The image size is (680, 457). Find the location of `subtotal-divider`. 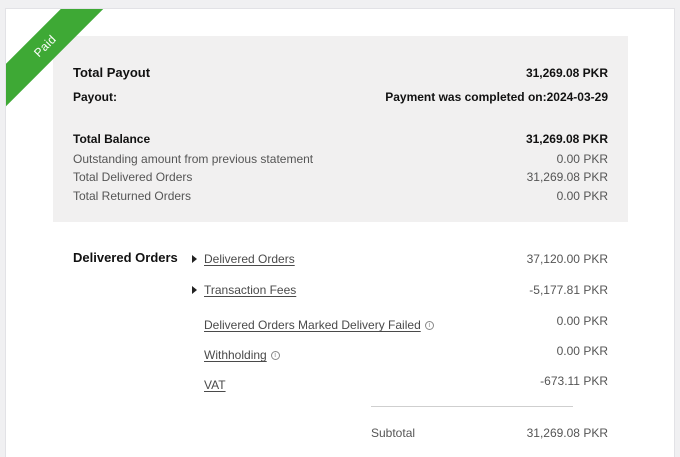

subtotal-divider is located at coordinates (472, 406).